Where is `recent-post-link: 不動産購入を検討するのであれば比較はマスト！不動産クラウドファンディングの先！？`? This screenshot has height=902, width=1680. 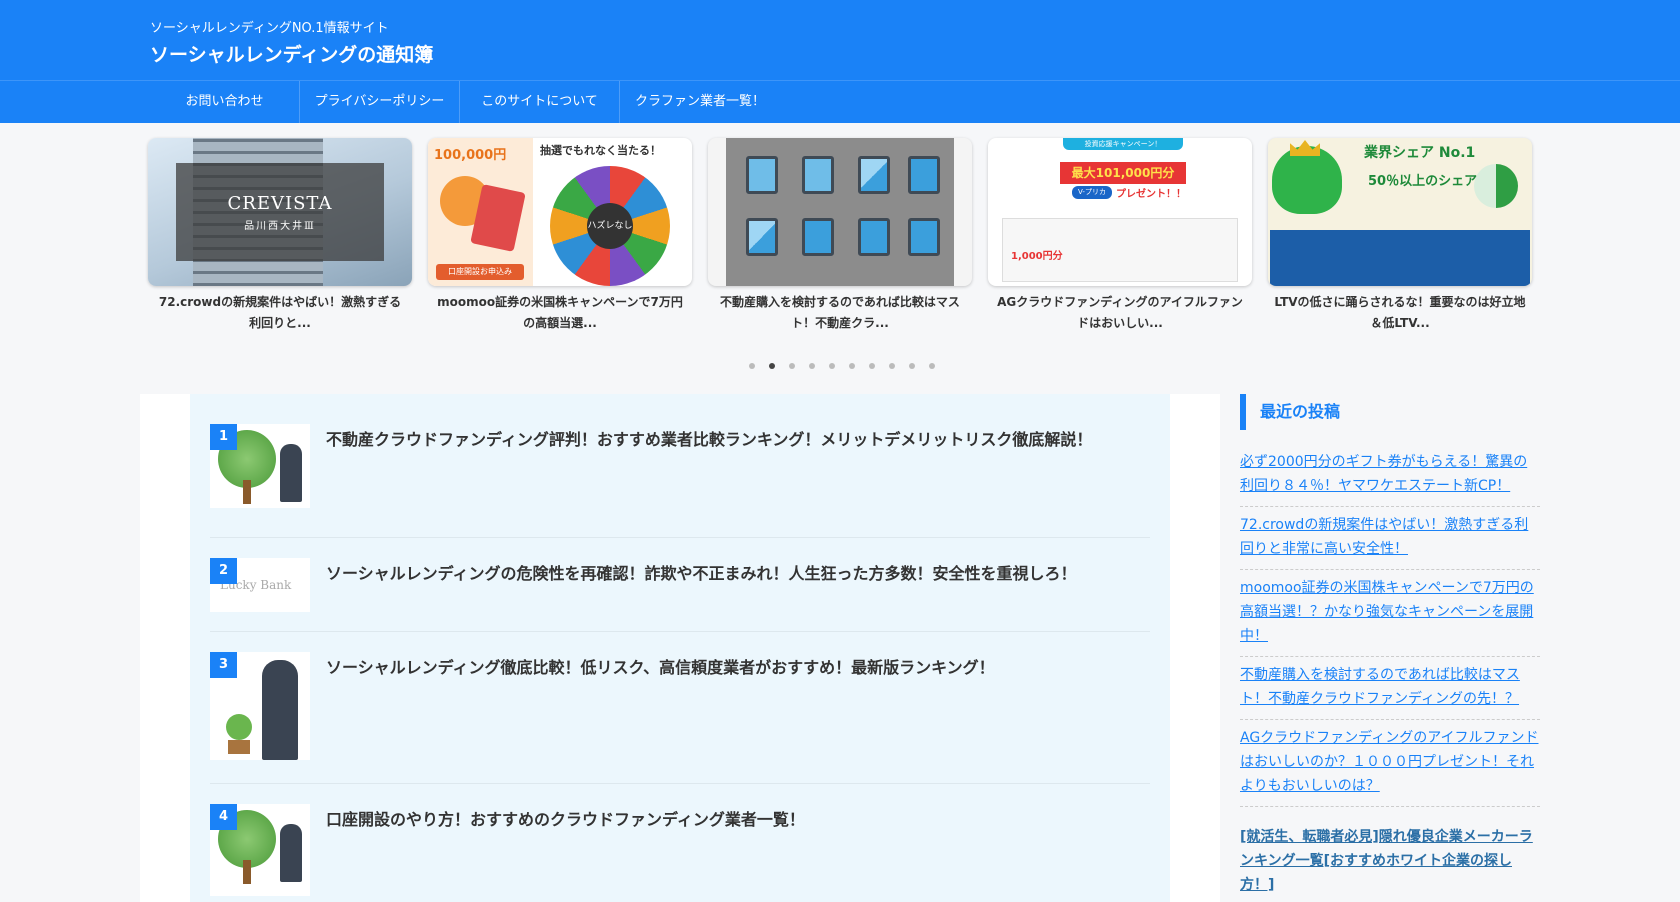
recent-post-link: 不動産購入を検討するのであれば比較はマスト！不動産クラウドファンディングの先！？ is located at coordinates (1390, 688).